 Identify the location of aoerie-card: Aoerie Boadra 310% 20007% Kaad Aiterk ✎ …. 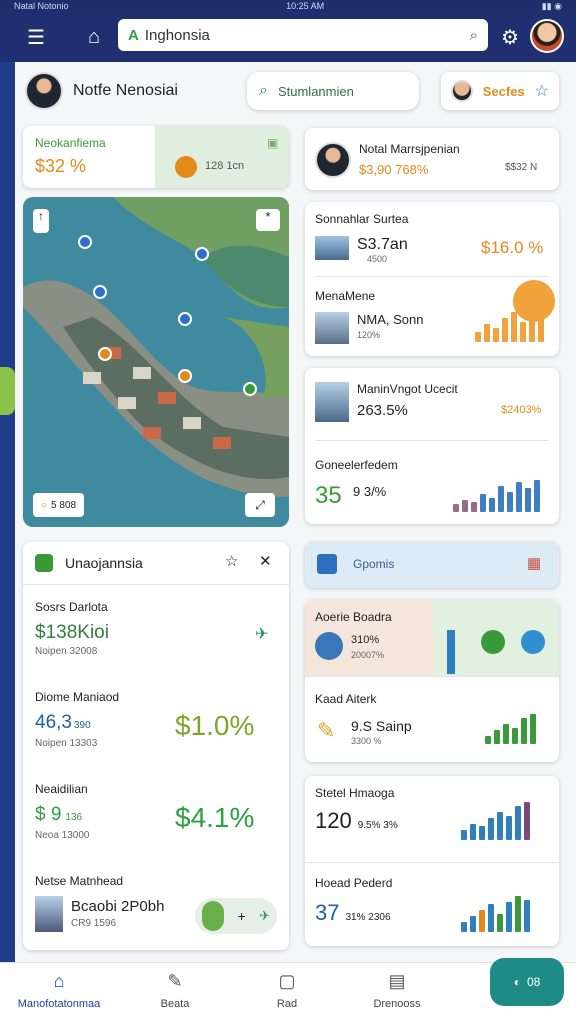
(432, 681).